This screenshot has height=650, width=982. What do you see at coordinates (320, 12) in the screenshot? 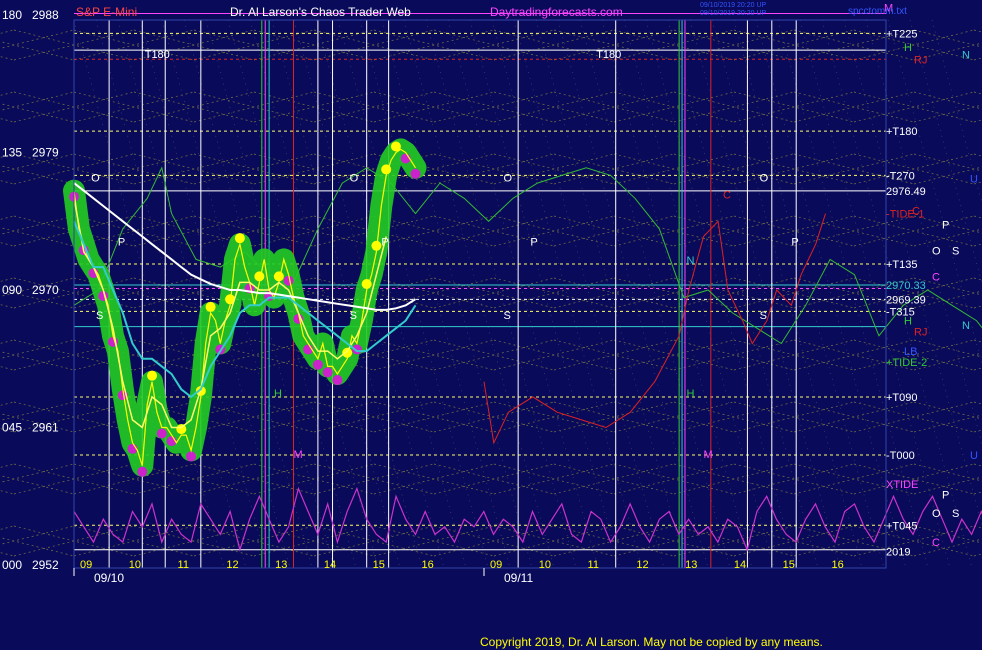
I see `chart-title: Dr. Al Larson's Chaos Trader Web` at bounding box center [320, 12].